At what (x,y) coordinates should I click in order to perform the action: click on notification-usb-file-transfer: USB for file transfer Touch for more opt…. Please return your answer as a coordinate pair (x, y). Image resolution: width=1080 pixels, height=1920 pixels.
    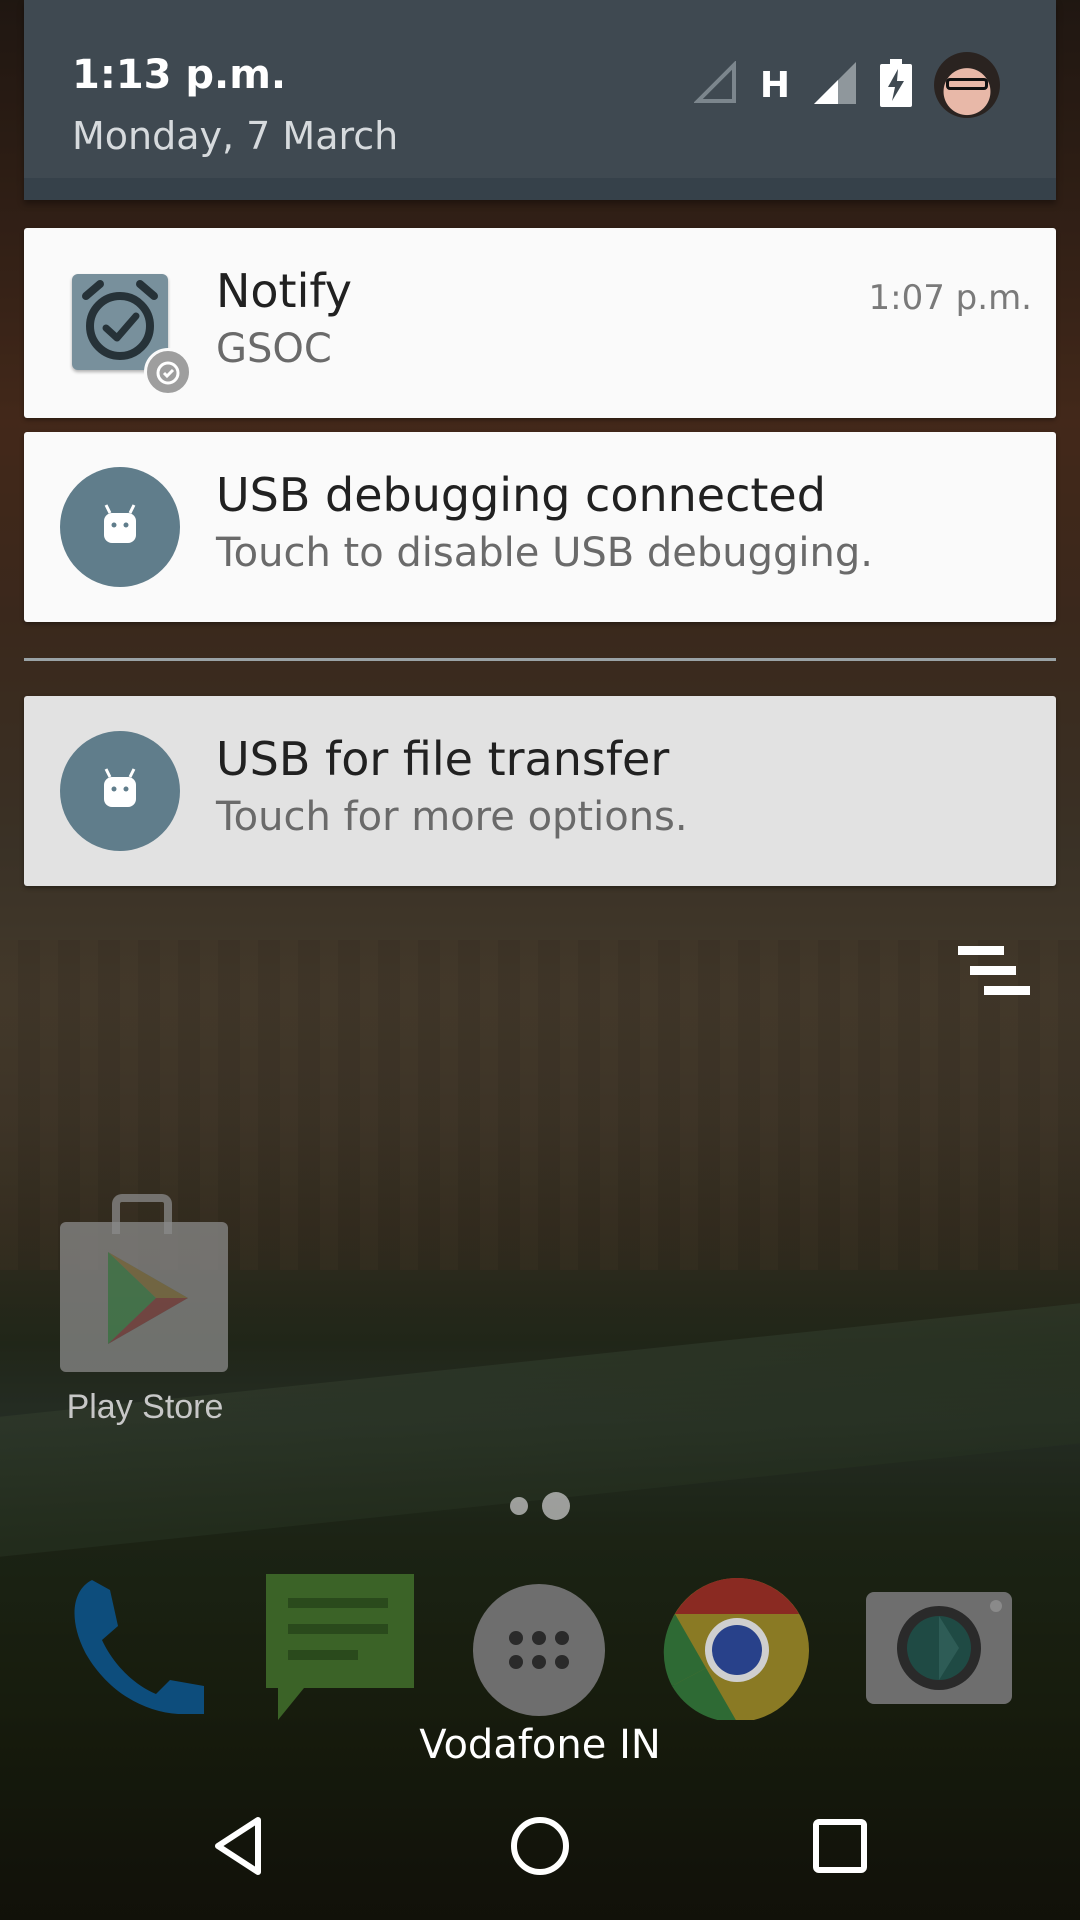
    Looking at the image, I should click on (540, 791).